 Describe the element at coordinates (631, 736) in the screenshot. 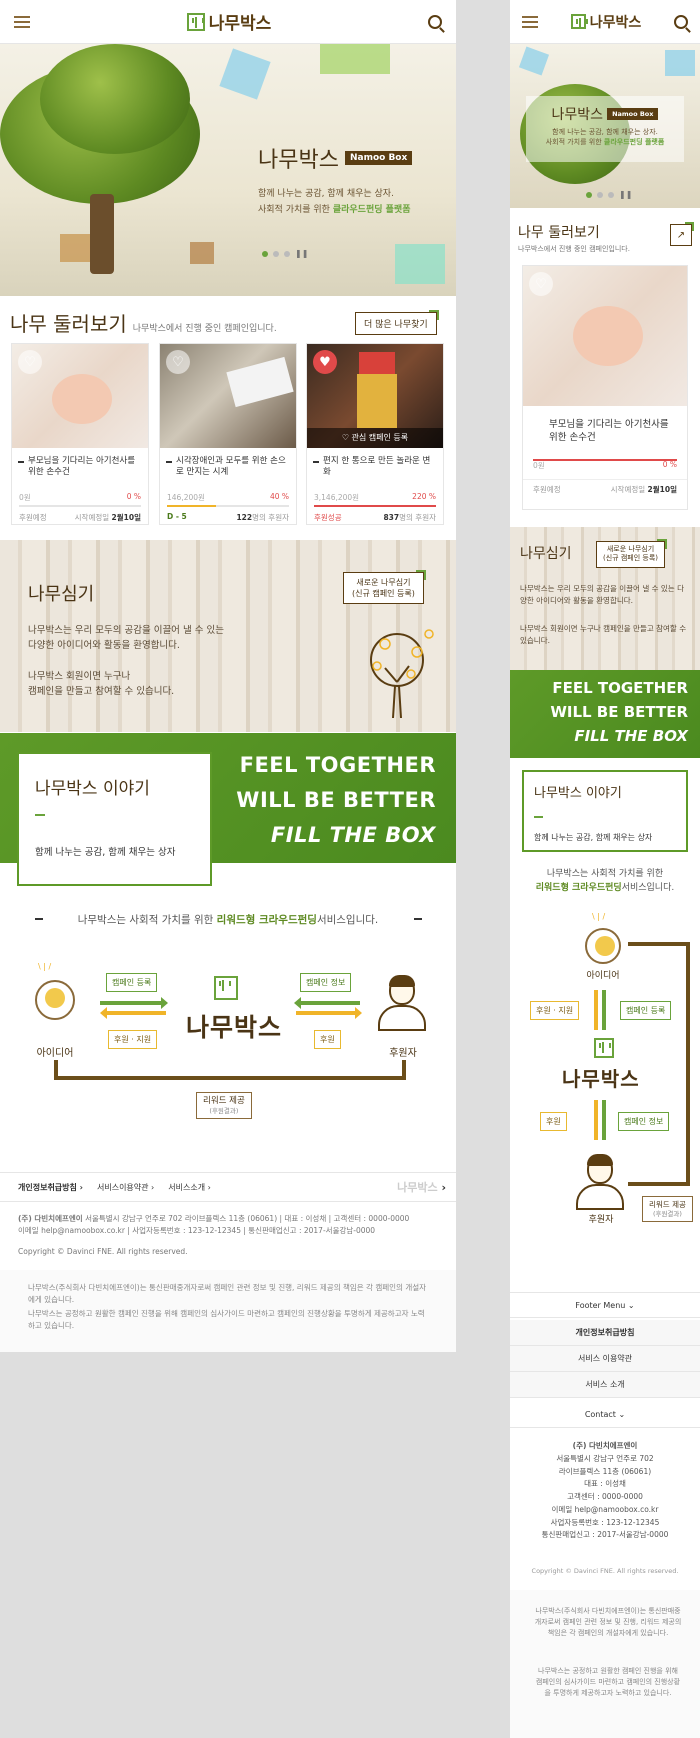

I see `slogan-line-3: FILL THE BOX` at that location.